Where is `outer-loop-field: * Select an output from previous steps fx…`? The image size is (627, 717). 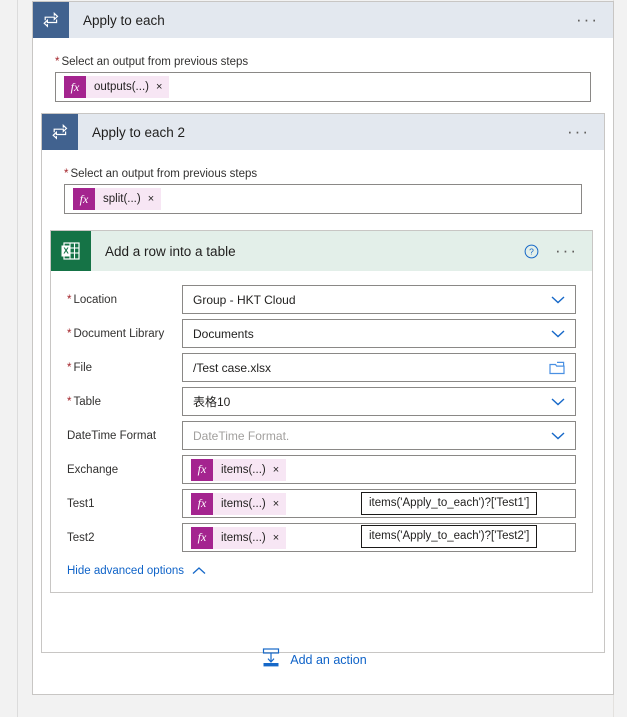 outer-loop-field: * Select an output from previous steps fx… is located at coordinates (323, 70).